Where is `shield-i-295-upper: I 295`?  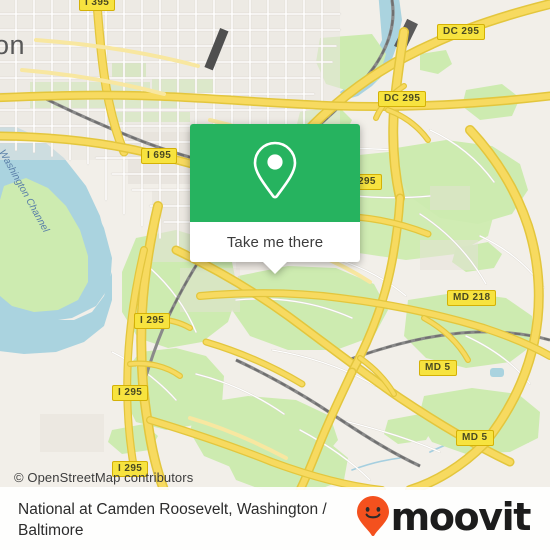 shield-i-295-upper: I 295 is located at coordinates (152, 321).